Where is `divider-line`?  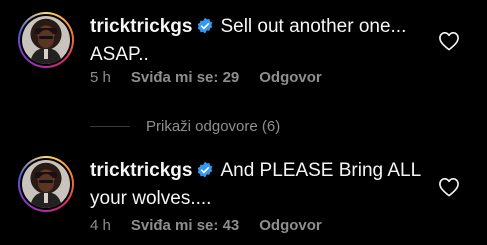
divider-line is located at coordinates (110, 126).